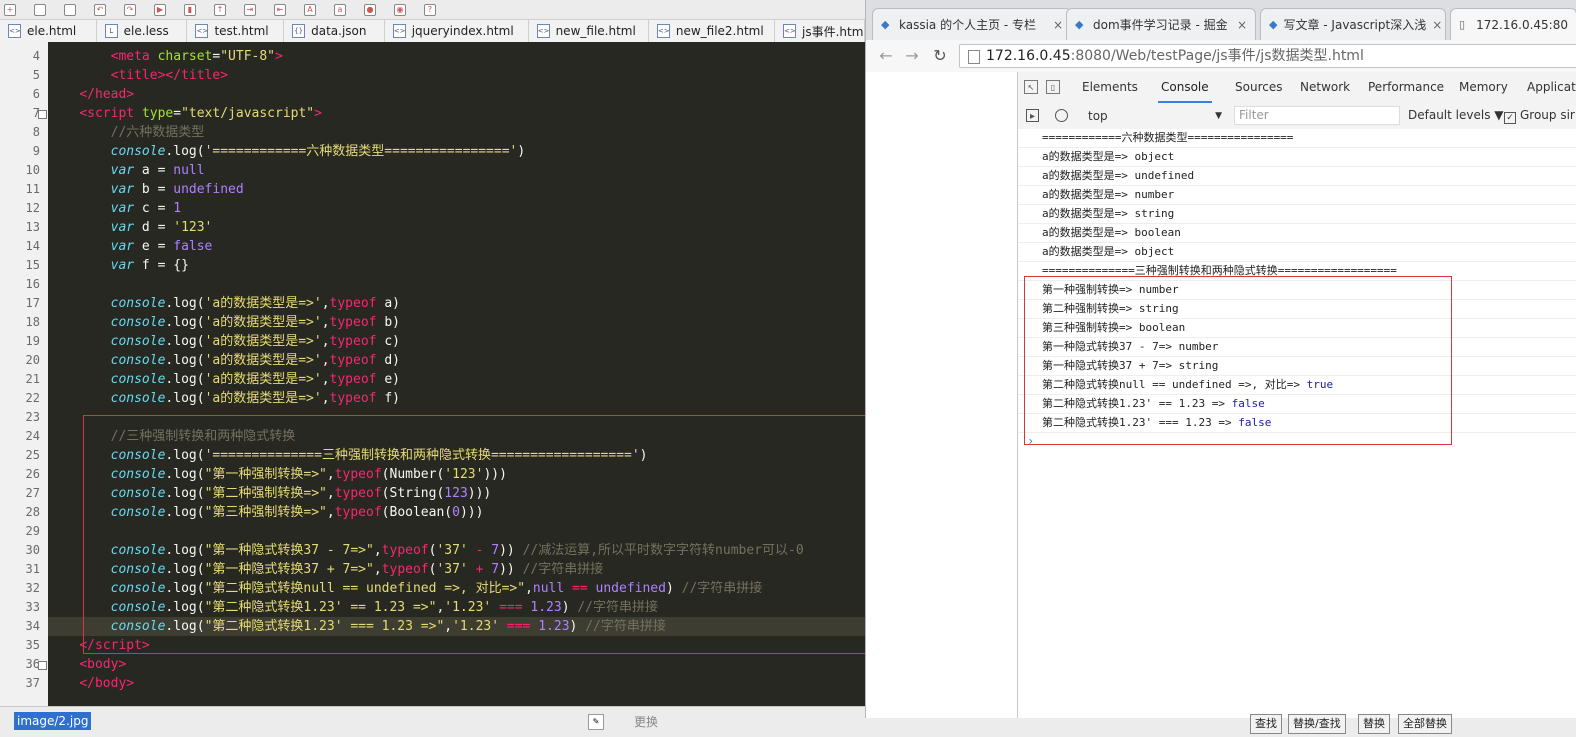  I want to click on code-line: var b = undefined, so click(177, 189).